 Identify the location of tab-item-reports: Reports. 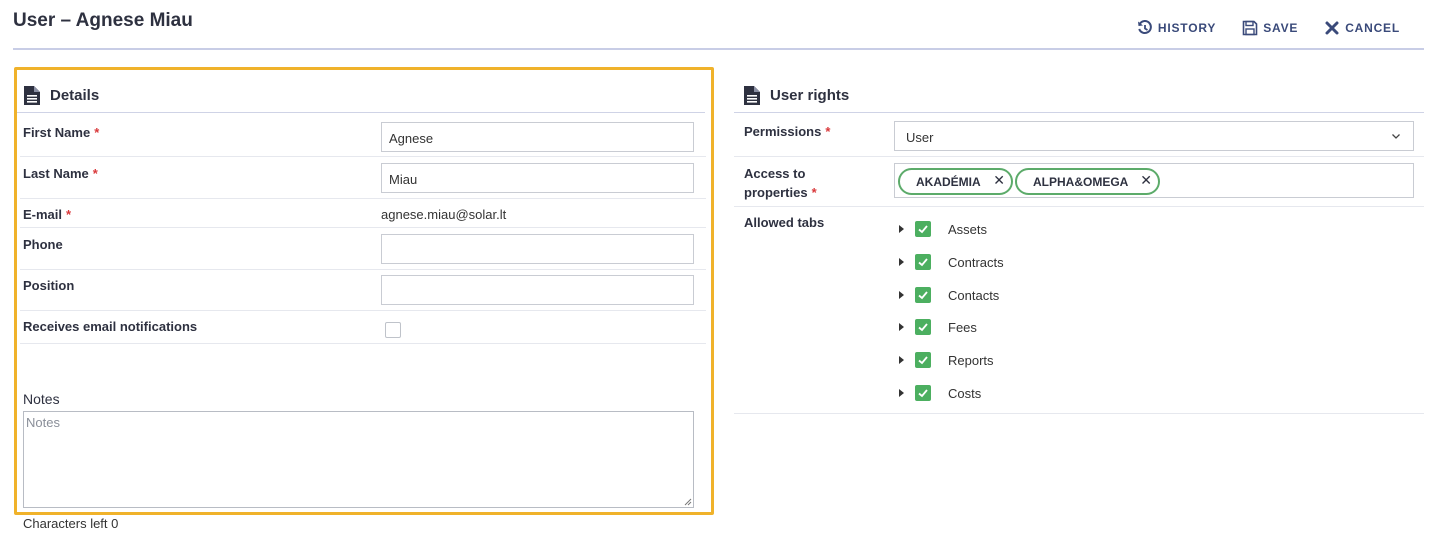
(946, 360).